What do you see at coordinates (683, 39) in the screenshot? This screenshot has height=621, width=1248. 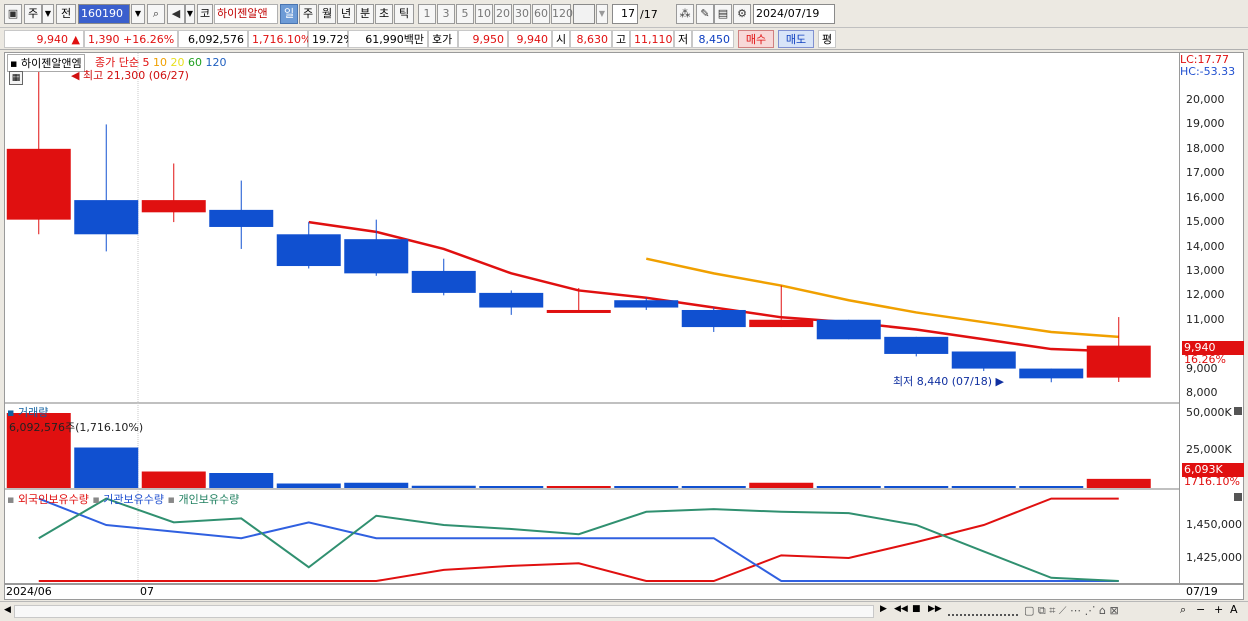 I see `low-label: 저` at bounding box center [683, 39].